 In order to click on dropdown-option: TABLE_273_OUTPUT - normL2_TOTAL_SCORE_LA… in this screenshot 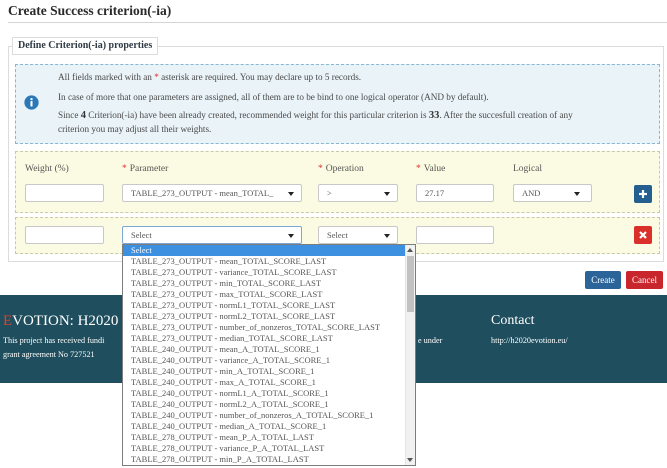, I will do `click(264, 316)`.